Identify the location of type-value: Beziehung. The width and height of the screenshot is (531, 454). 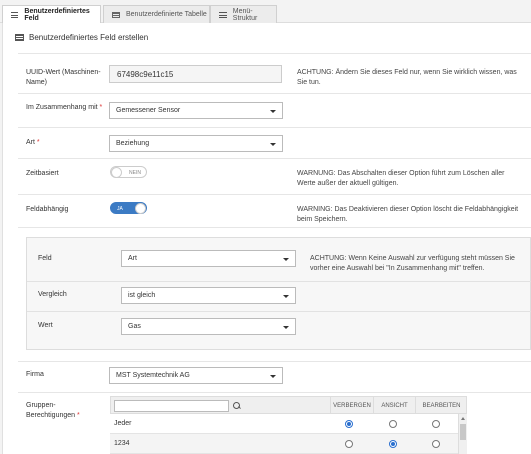
(133, 143).